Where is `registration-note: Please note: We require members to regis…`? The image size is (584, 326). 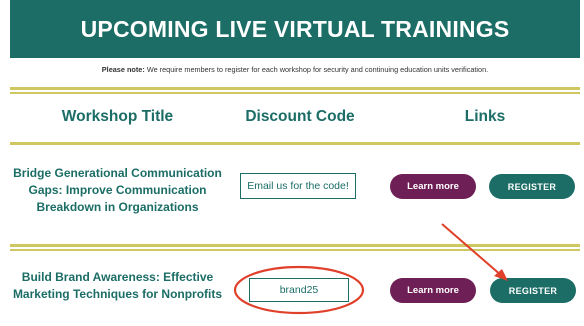
registration-note: Please note: We require members to regis… is located at coordinates (295, 73).